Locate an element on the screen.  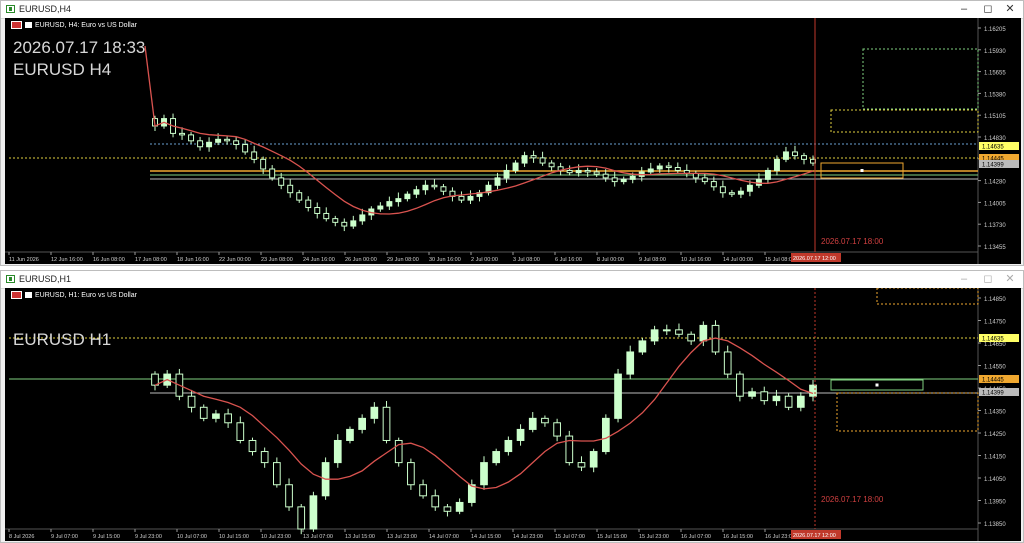
time-tick-label: 22 Jun 00:00 is located at coordinates (235, 260).